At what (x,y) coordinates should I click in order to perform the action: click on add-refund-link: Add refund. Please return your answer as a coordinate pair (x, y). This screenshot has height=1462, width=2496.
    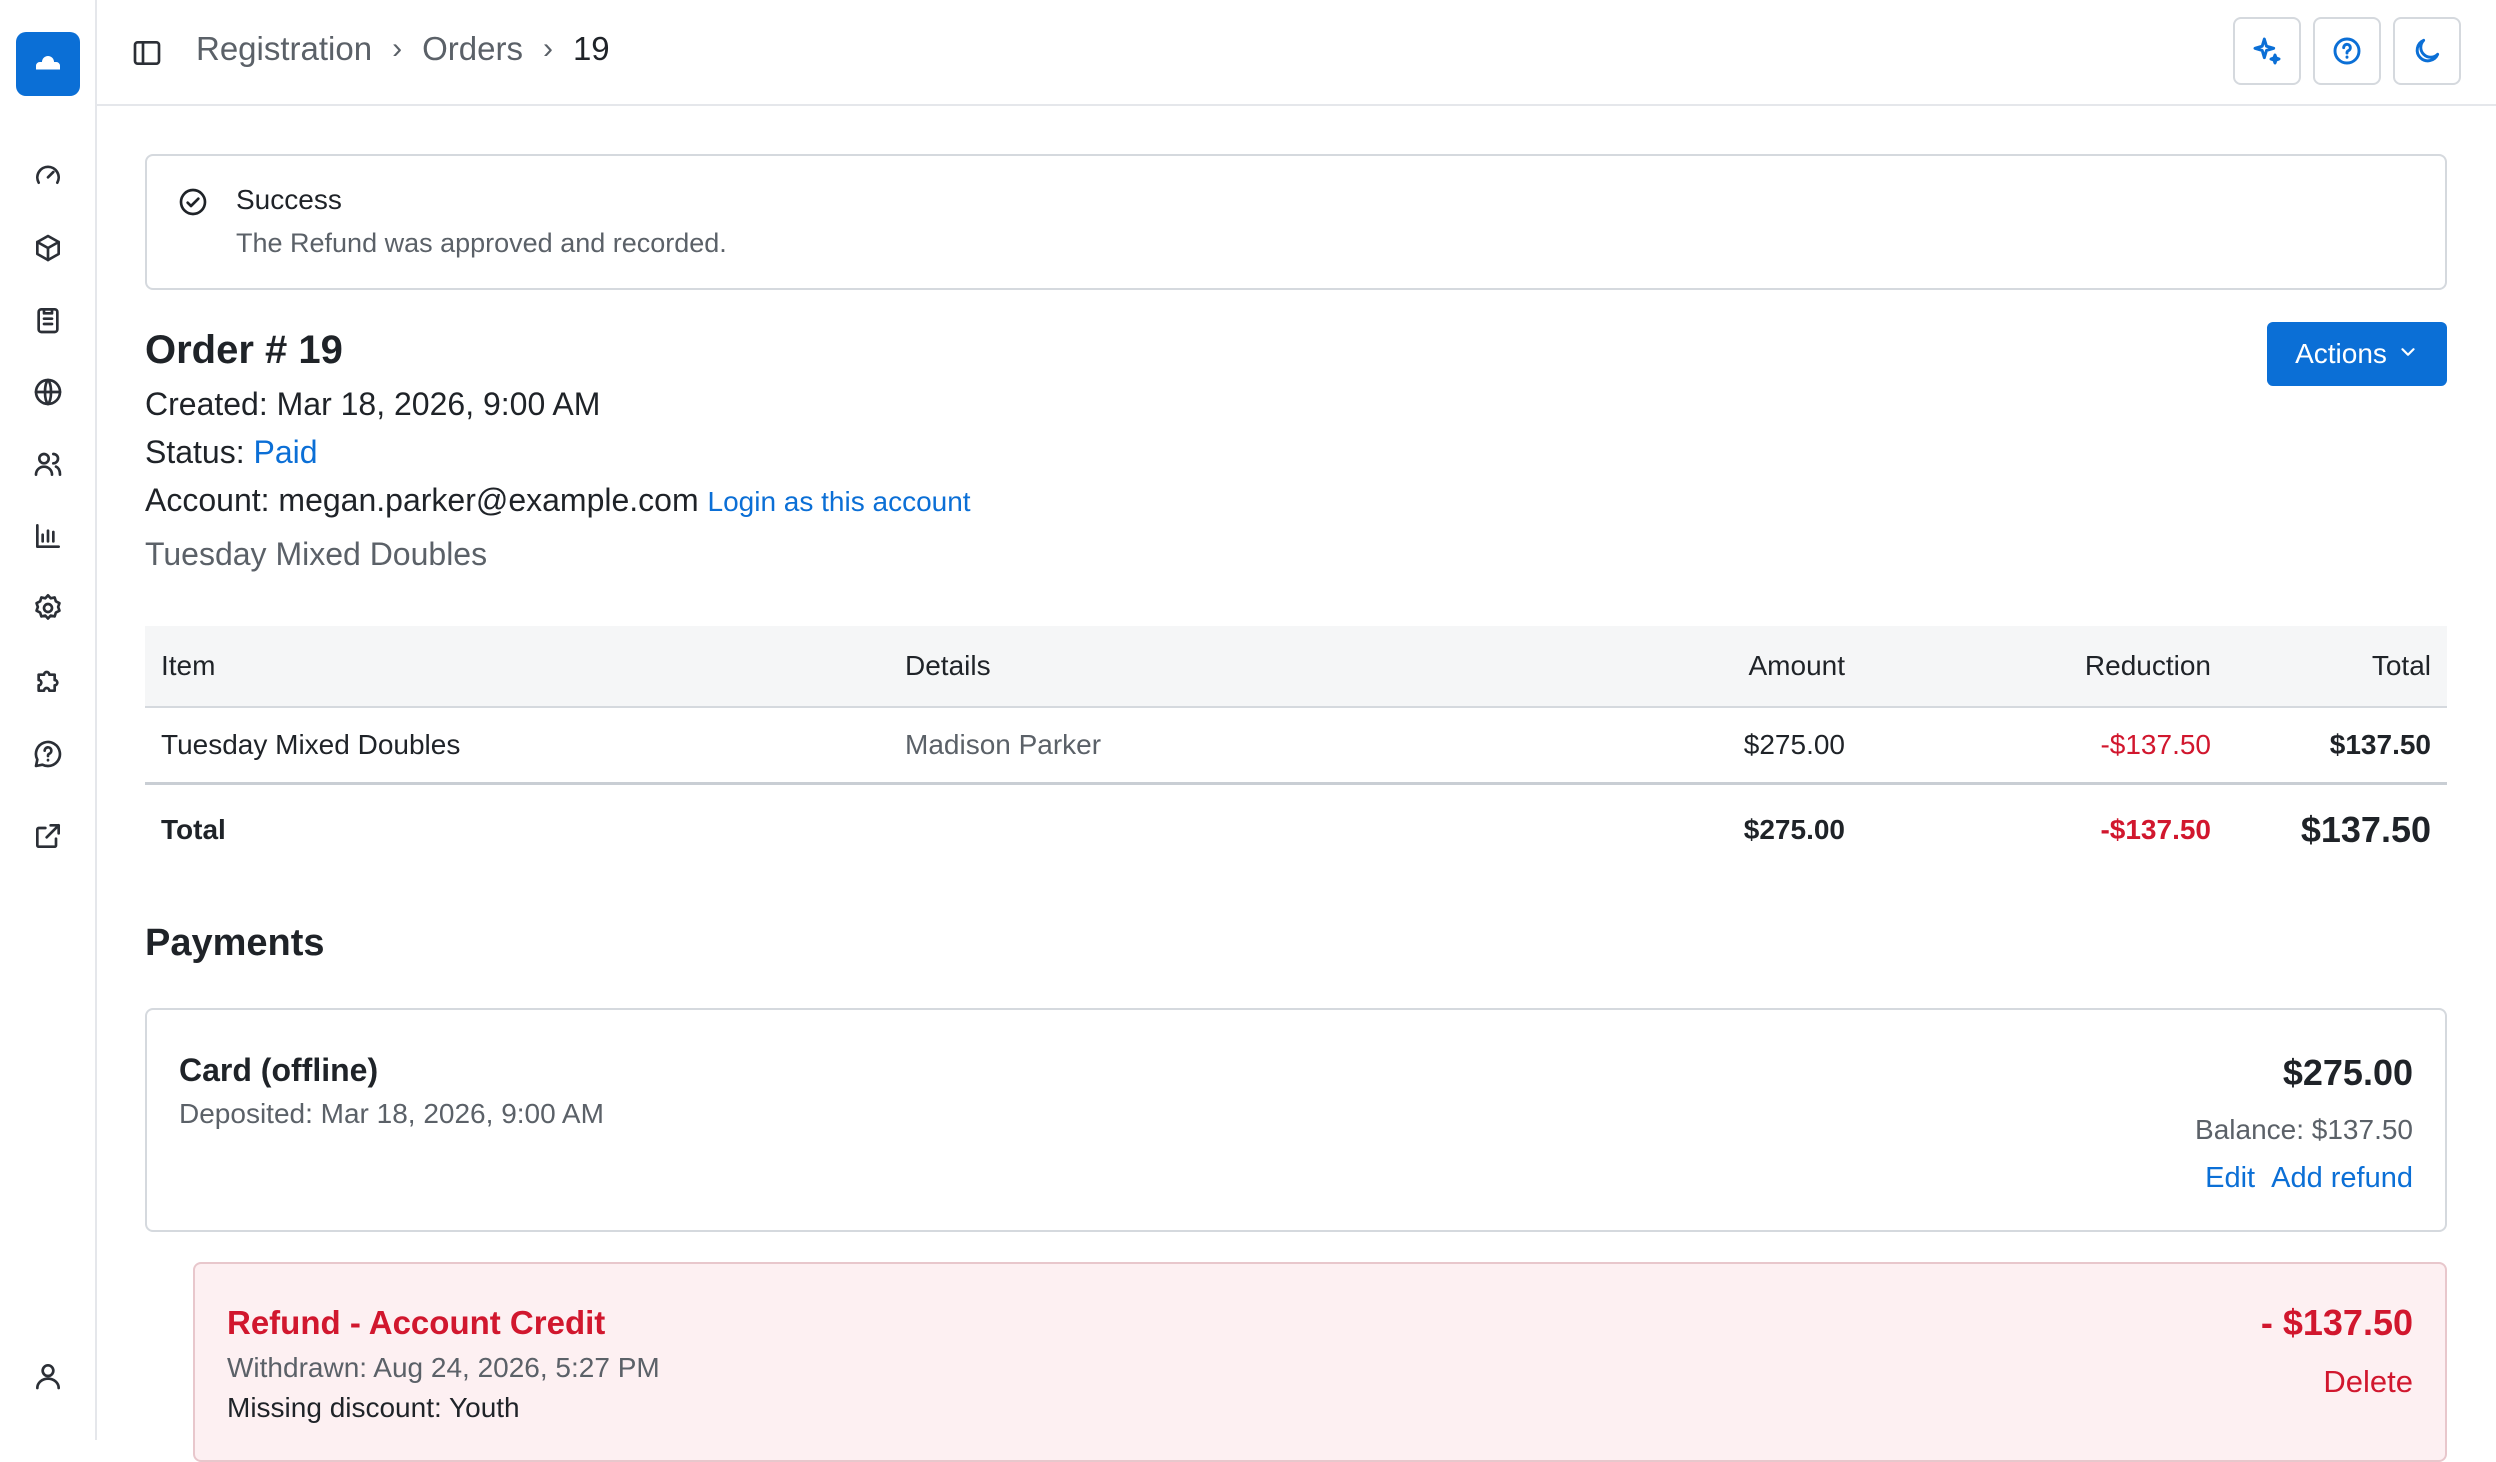
    Looking at the image, I should click on (2342, 1178).